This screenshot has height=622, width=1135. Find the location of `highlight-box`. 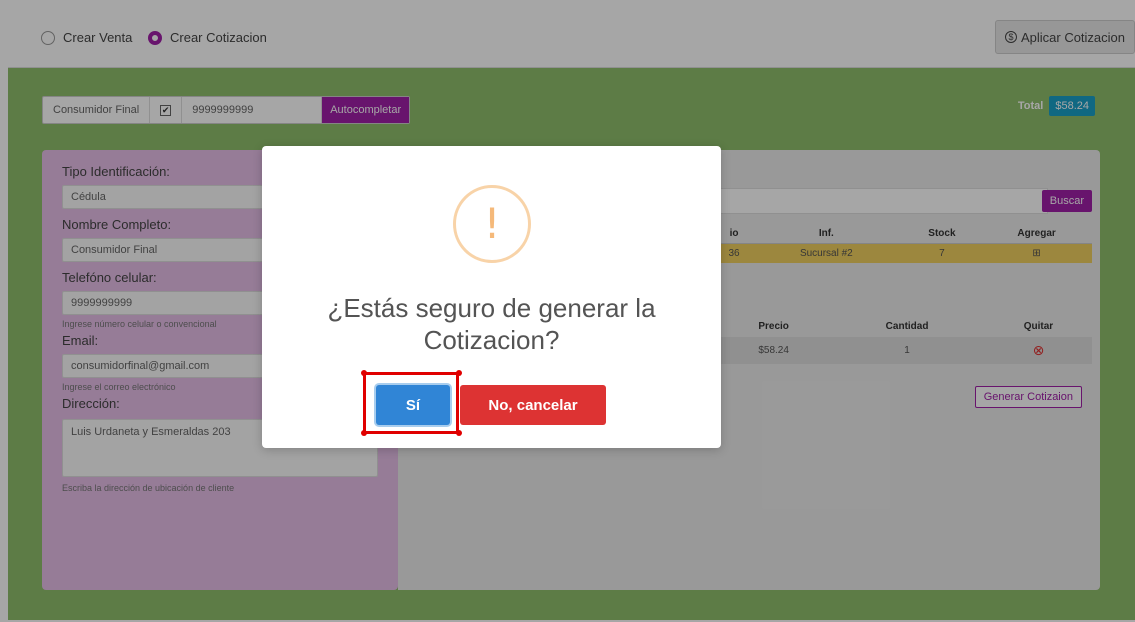

highlight-box is located at coordinates (411, 403).